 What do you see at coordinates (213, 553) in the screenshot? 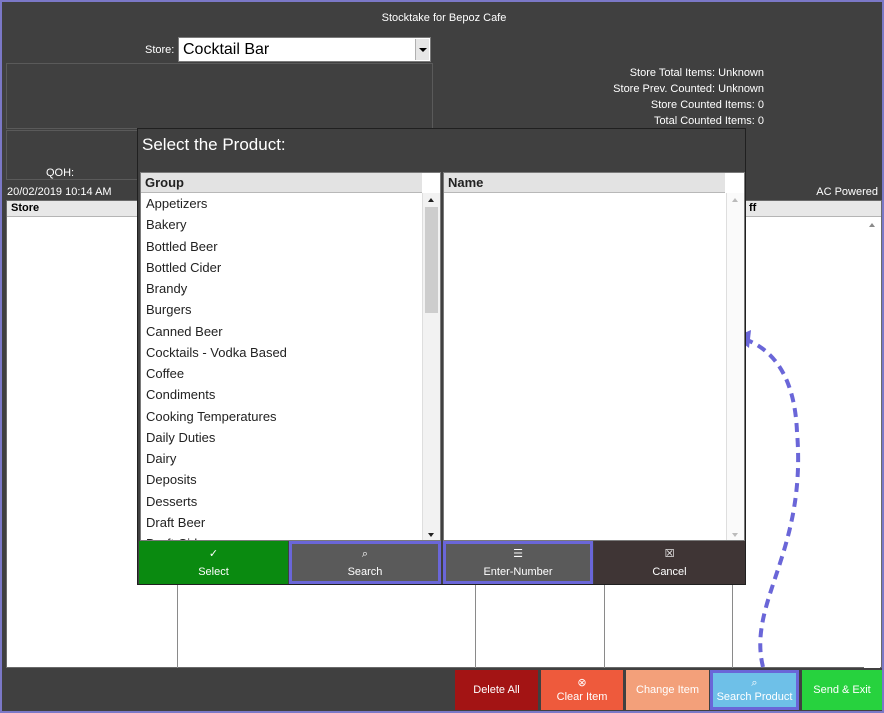
I see `check-icon: ✓` at bounding box center [213, 553].